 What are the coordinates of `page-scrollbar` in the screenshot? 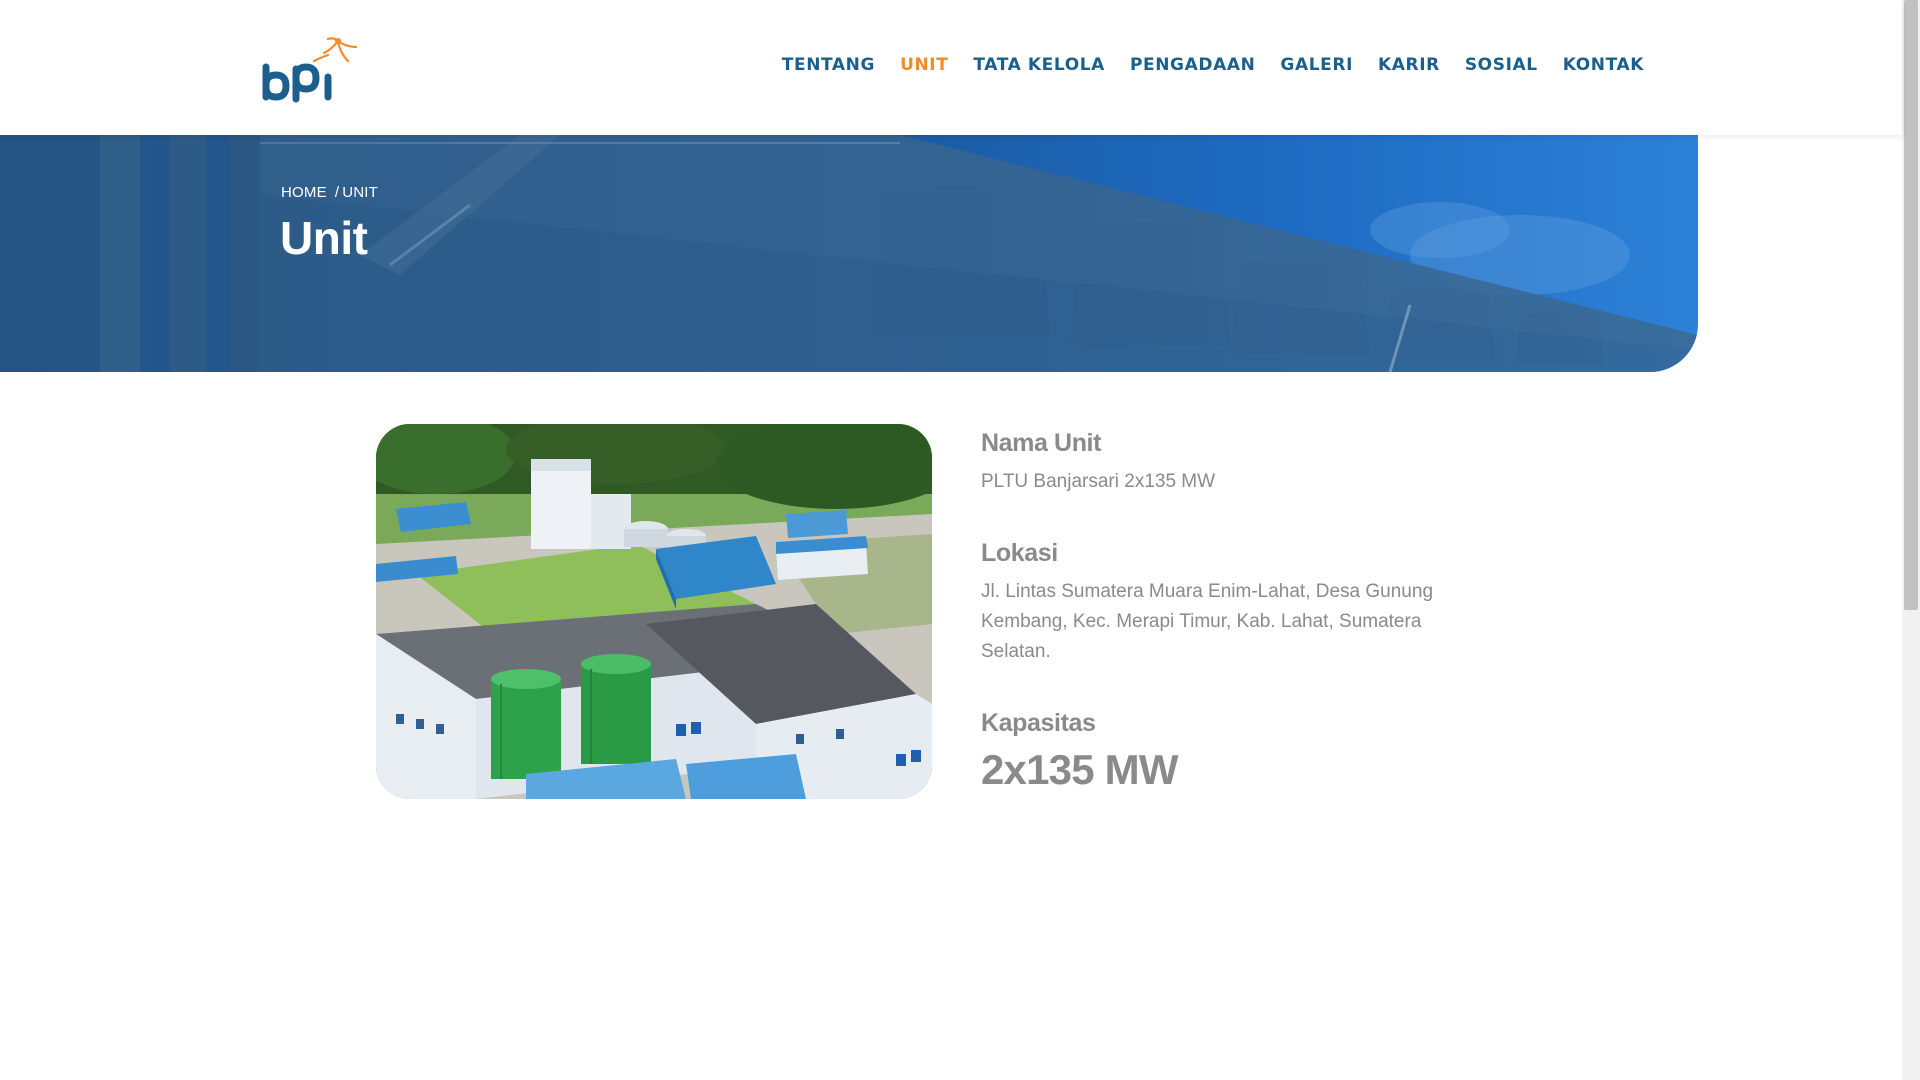 It's located at (1911, 540).